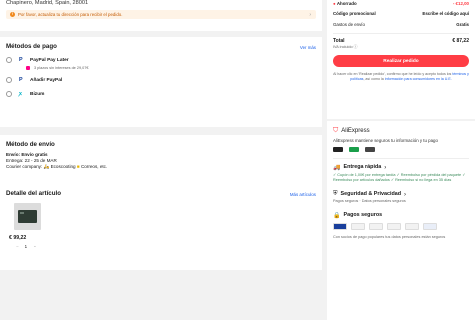 The height and width of the screenshot is (320, 475). Describe the element at coordinates (336, 130) in the screenshot. I see `shield-icon: ⛉` at that location.